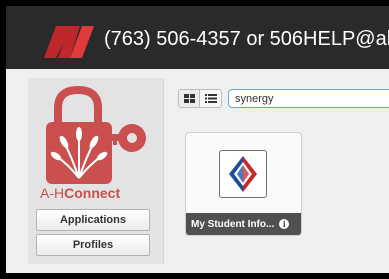  What do you see at coordinates (92, 193) in the screenshot?
I see `logo-text-suffix: Connect` at bounding box center [92, 193].